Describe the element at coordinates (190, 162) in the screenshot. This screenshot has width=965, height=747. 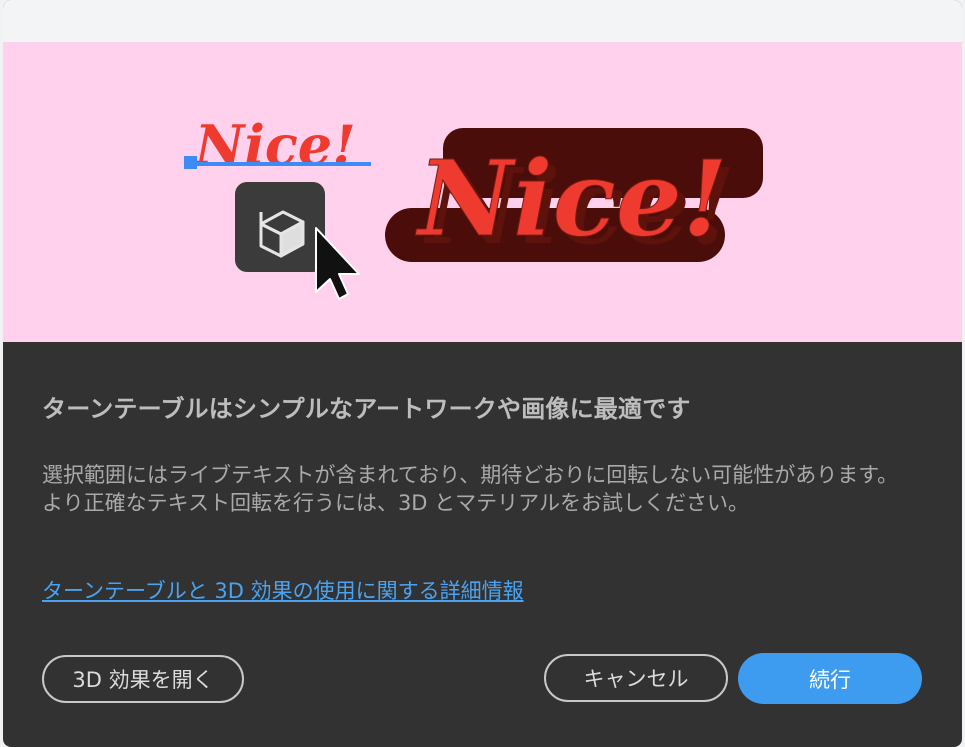
I see `selection-handle` at that location.